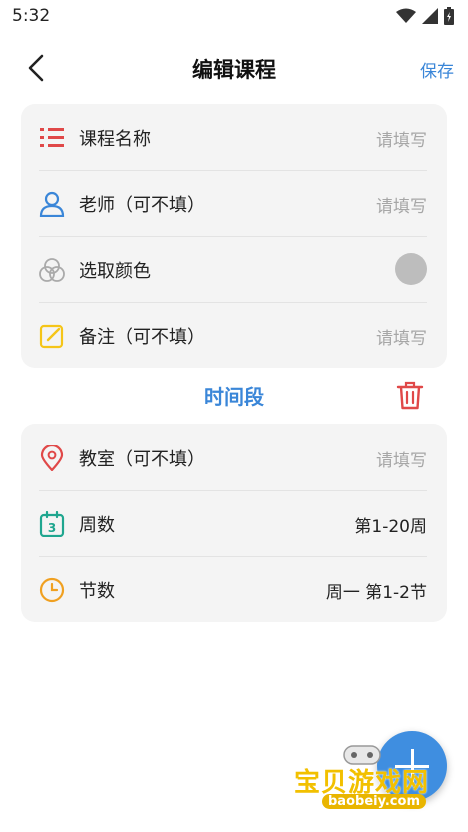  What do you see at coordinates (437, 69) in the screenshot?
I see `save-button: 保存` at bounding box center [437, 69].